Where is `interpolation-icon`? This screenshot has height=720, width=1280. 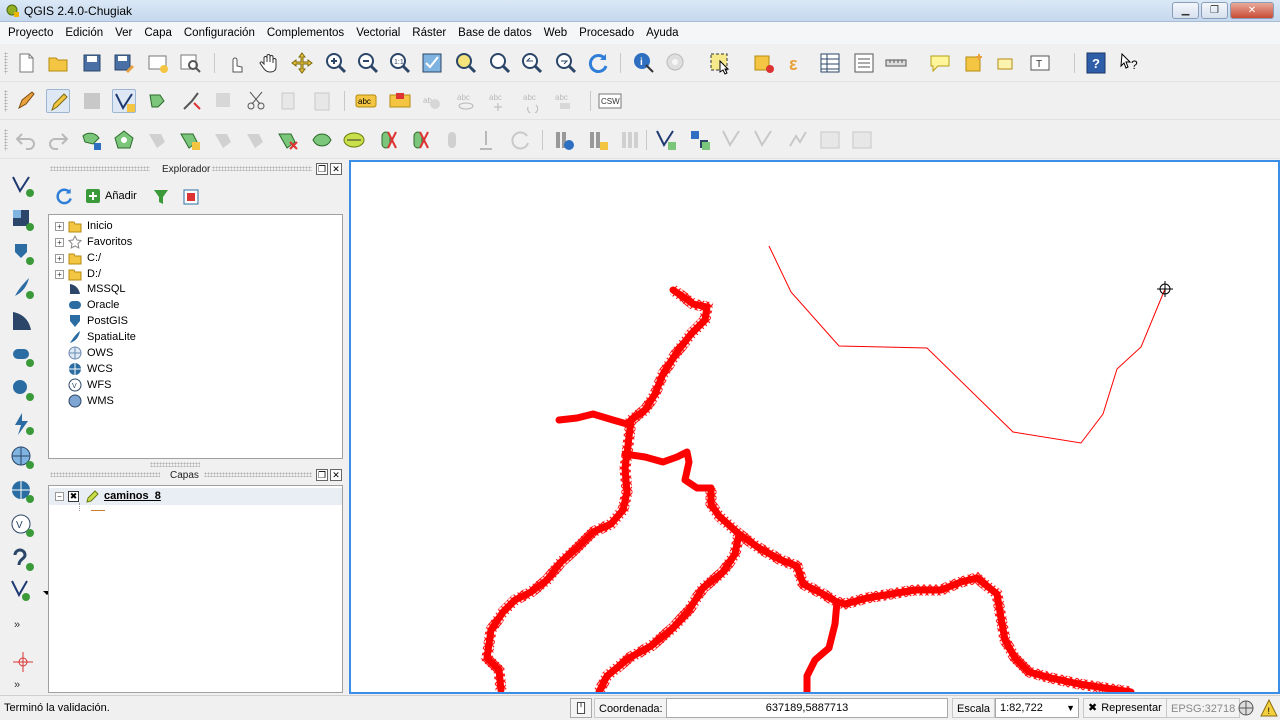 interpolation-icon is located at coordinates (732, 140).